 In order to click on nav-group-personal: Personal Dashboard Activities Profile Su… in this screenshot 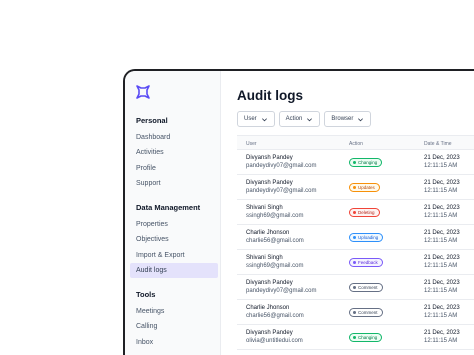, I will do `click(173, 153)`.